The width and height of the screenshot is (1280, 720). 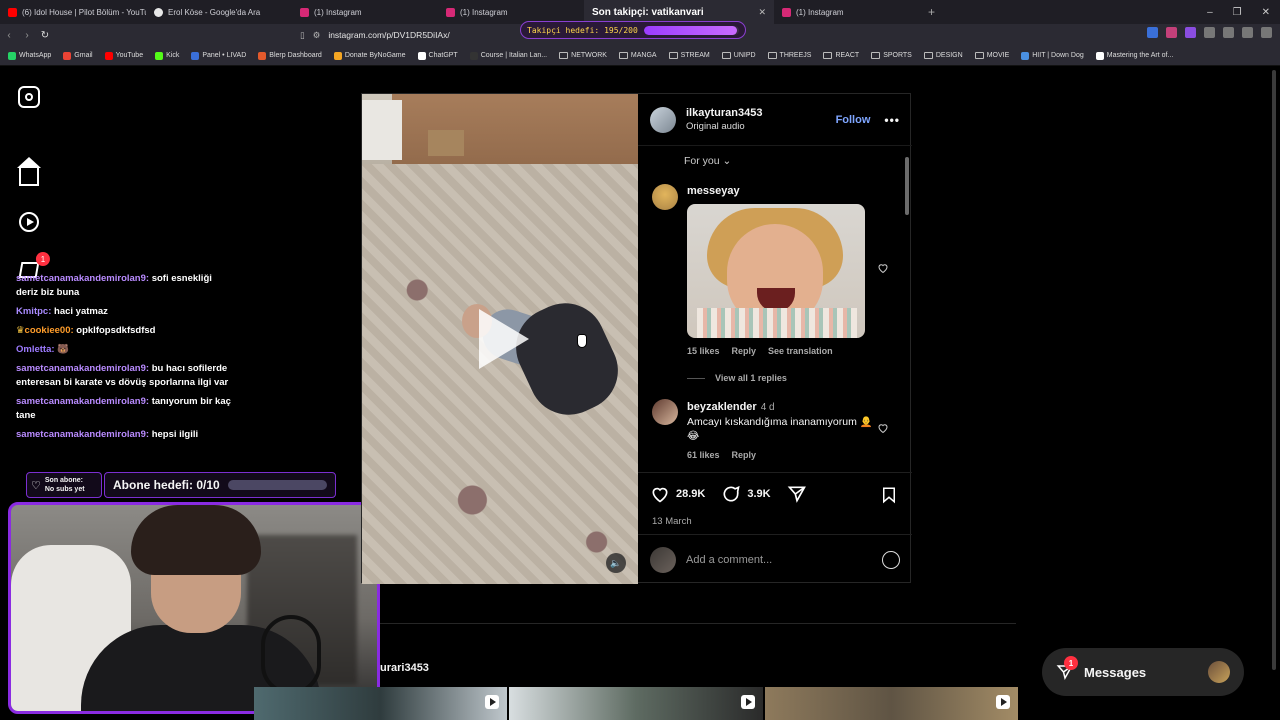 What do you see at coordinates (167, 55) in the screenshot?
I see `bookmark-item: Kick` at bounding box center [167, 55].